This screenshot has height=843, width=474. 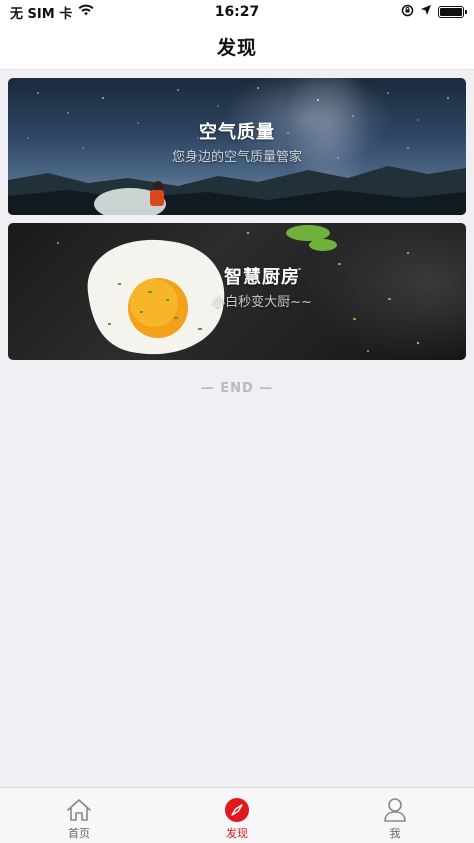 What do you see at coordinates (86, 12) in the screenshot?
I see `wifi-icon` at bounding box center [86, 12].